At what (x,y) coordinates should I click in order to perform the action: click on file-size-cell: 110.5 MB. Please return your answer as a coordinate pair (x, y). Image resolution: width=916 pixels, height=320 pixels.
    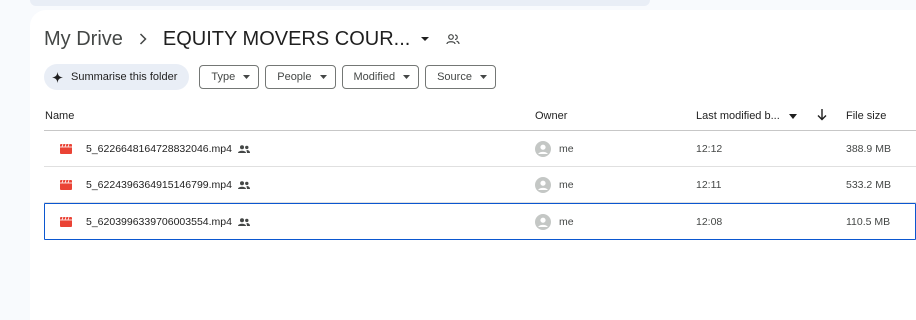
    Looking at the image, I should click on (868, 221).